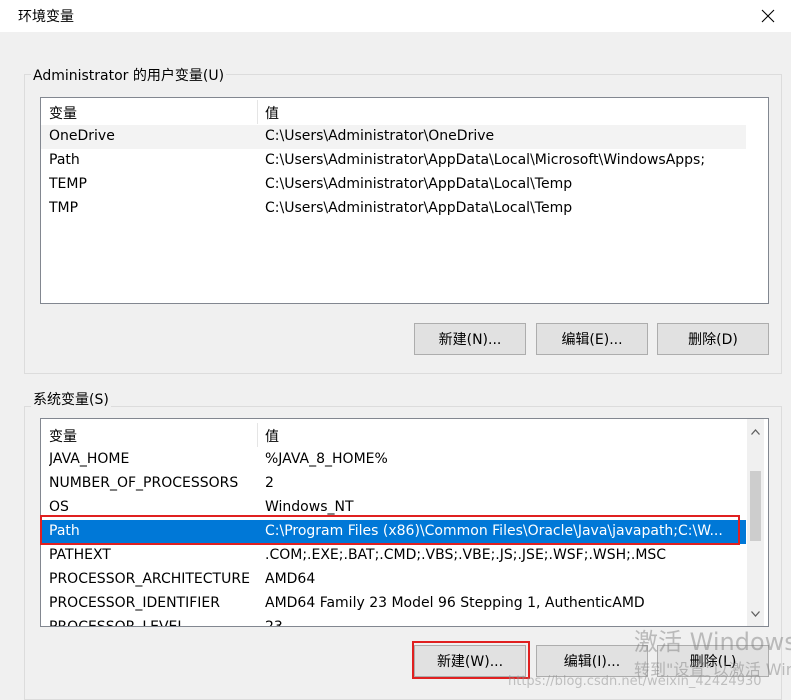  I want to click on system-vars-scrollbar, so click(755, 522).